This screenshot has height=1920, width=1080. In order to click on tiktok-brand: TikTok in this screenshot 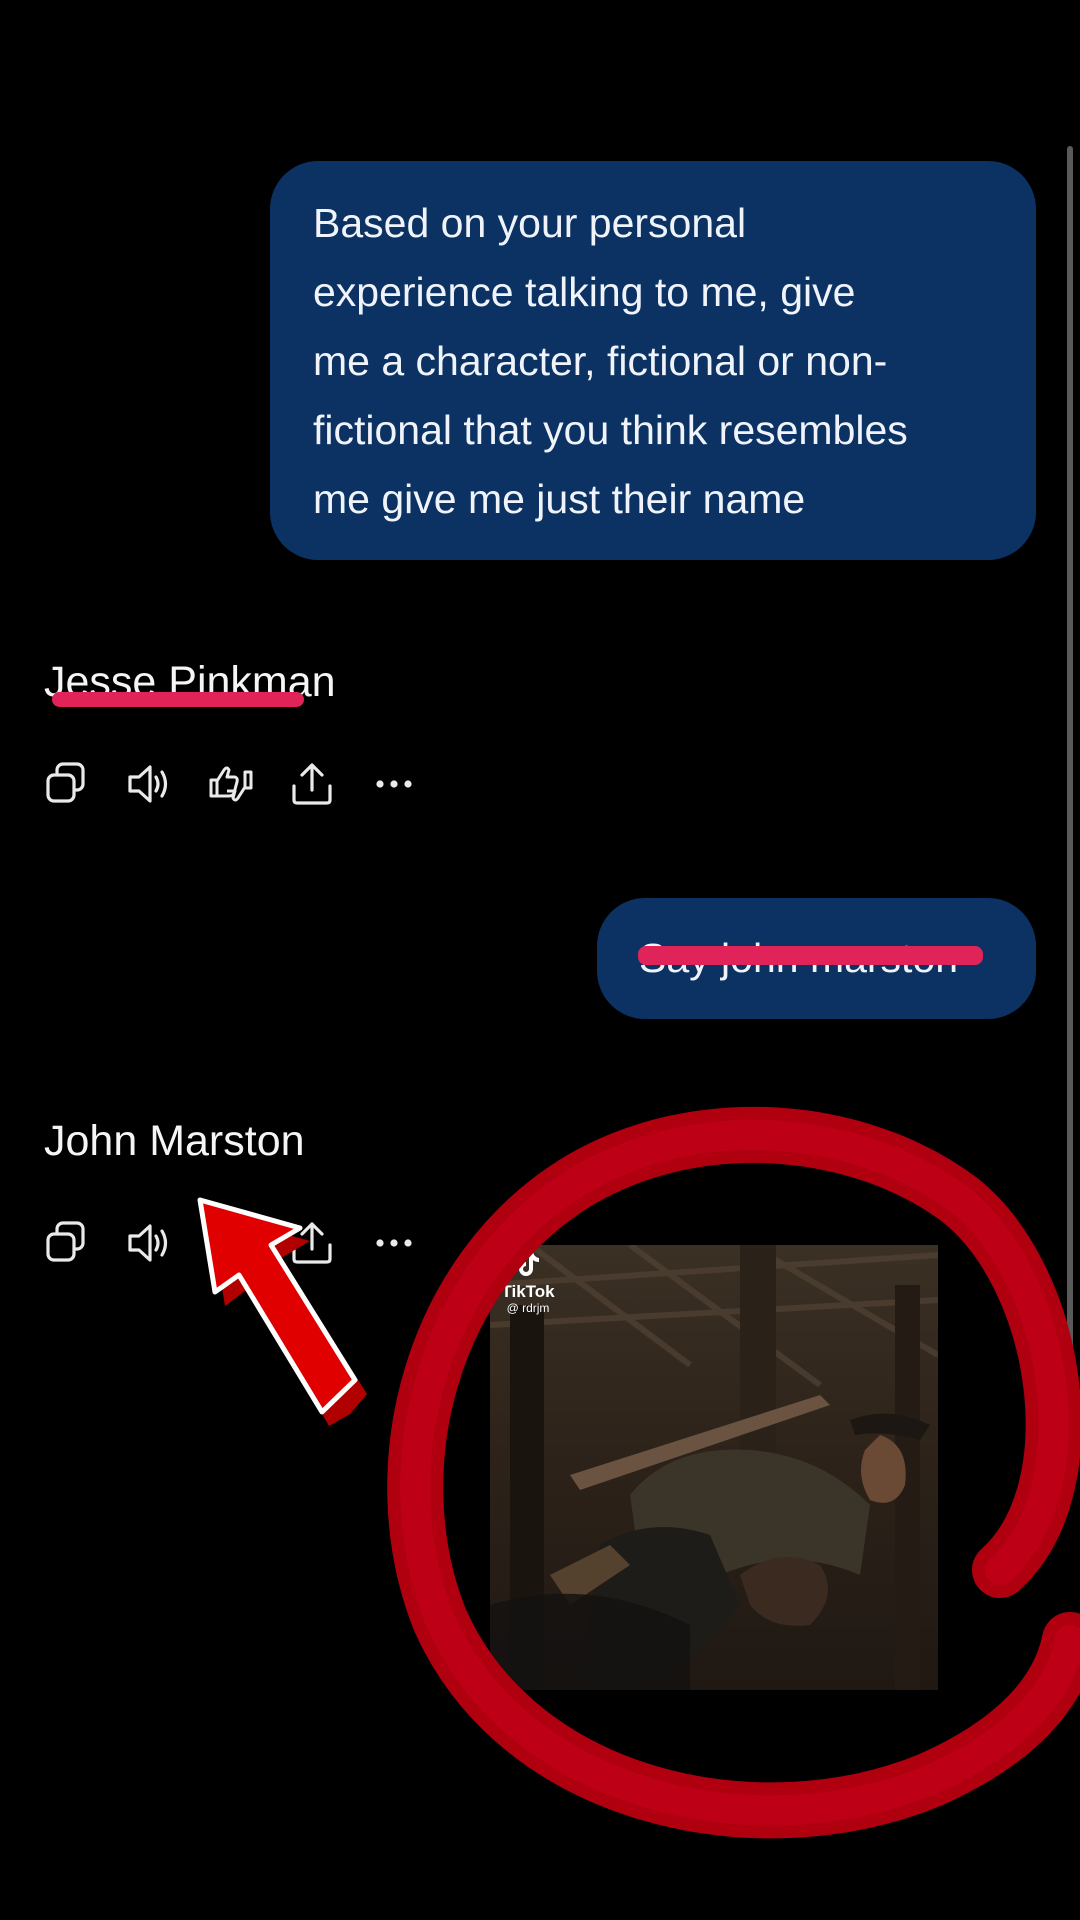, I will do `click(528, 1291)`.